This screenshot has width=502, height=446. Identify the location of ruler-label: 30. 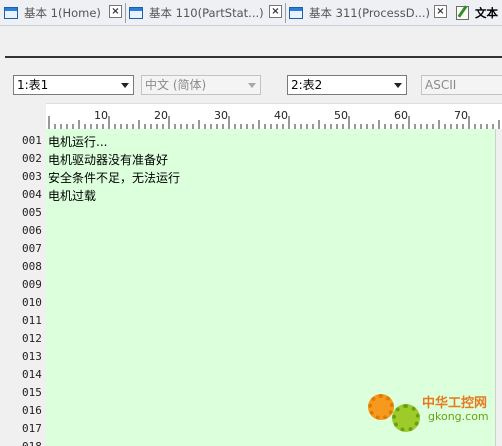
(221, 115).